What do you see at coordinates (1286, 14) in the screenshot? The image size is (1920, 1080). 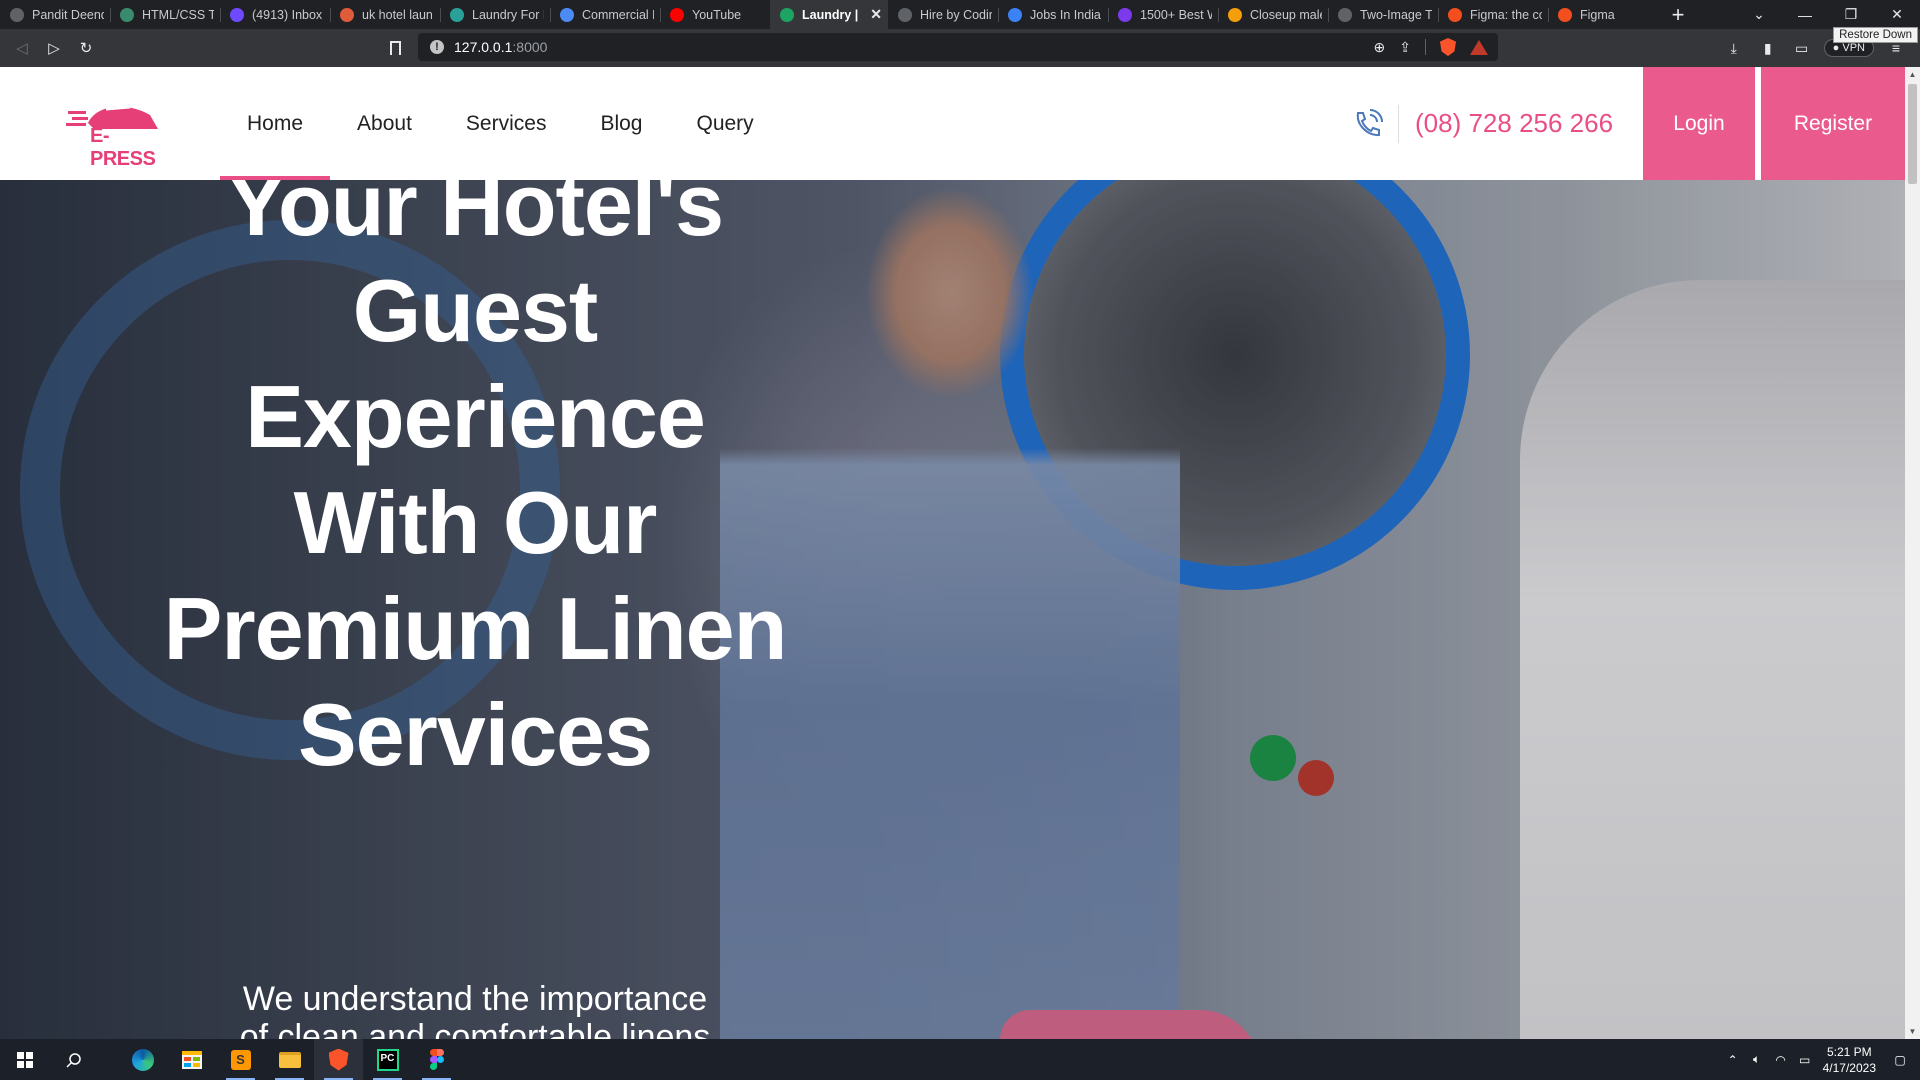 I see `tab-title: Closeup male` at bounding box center [1286, 14].